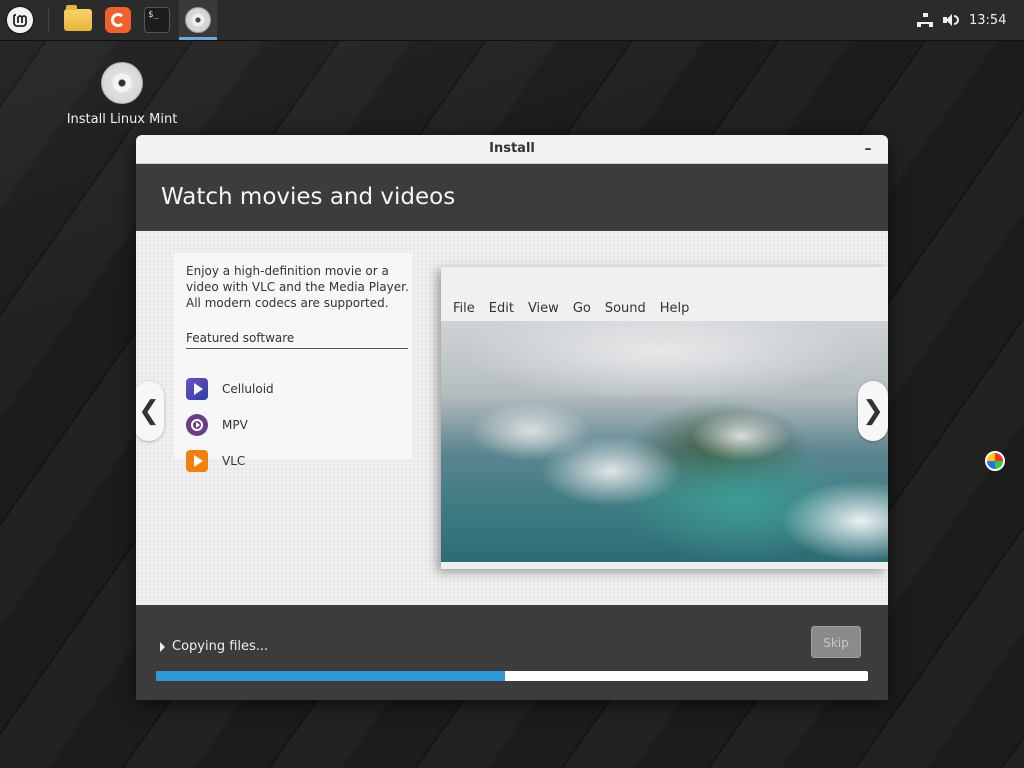 Image resolution: width=1024 pixels, height=768 pixels. I want to click on install-status-area: Copying files... Skip, so click(512, 652).